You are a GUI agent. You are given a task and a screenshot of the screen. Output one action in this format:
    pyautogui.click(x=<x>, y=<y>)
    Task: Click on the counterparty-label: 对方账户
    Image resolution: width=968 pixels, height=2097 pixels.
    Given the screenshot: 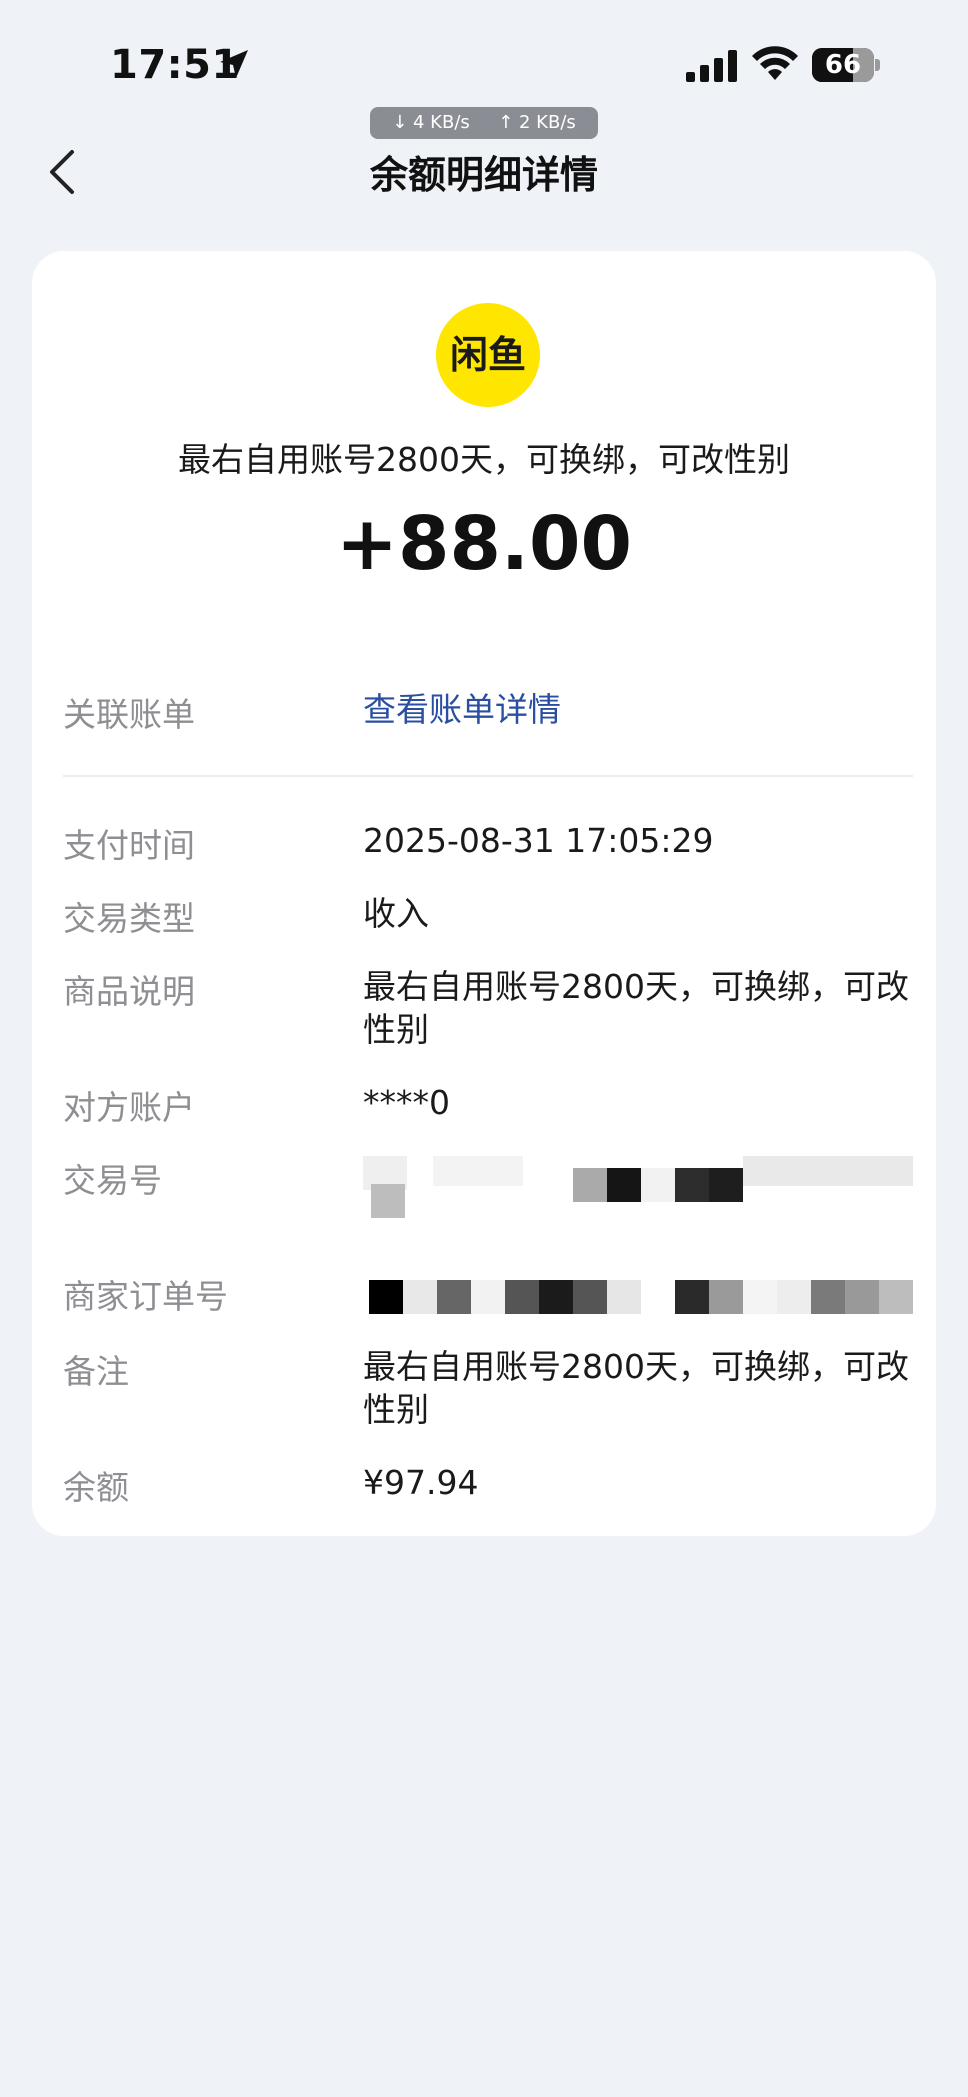 What is the action you would take?
    pyautogui.click(x=129, y=1107)
    